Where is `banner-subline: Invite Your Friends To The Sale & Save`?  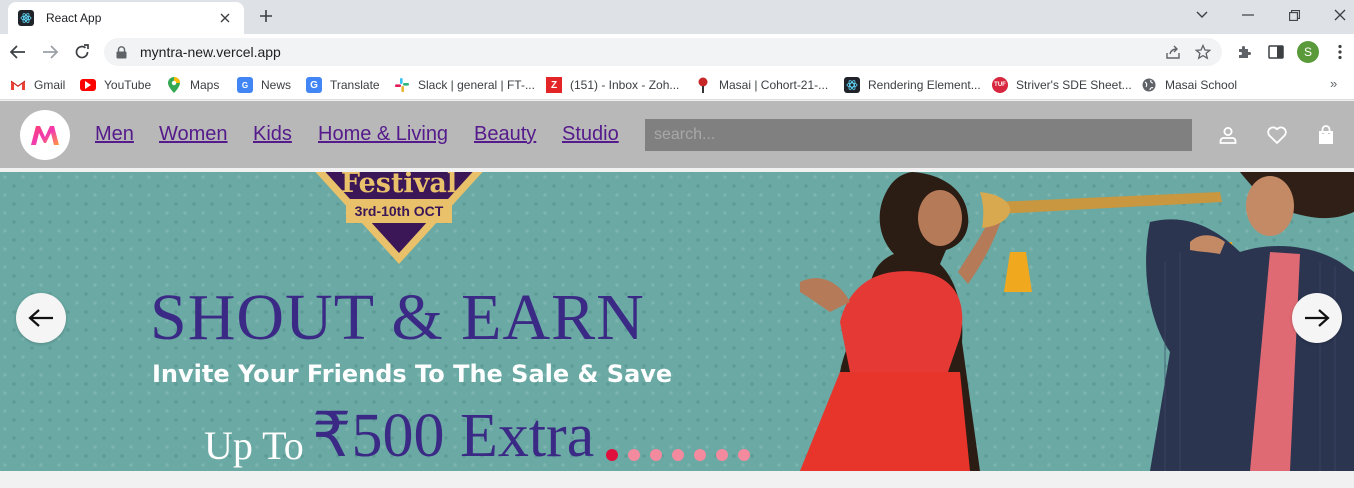
banner-subline: Invite Your Friends To The Sale & Save is located at coordinates (412, 374).